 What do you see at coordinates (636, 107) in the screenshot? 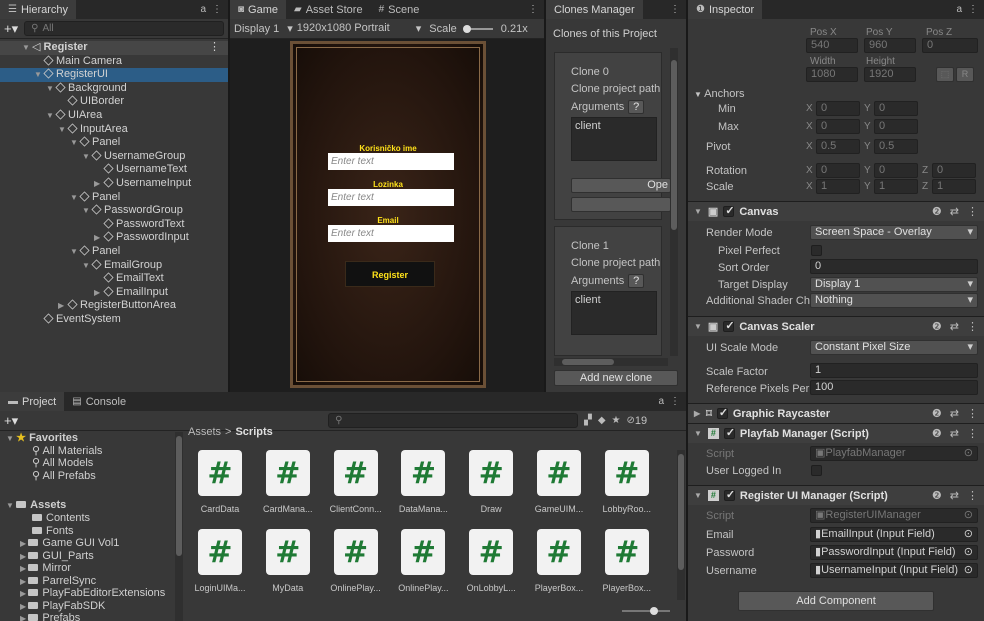
I see `clone-0-help-button: ?` at bounding box center [636, 107].